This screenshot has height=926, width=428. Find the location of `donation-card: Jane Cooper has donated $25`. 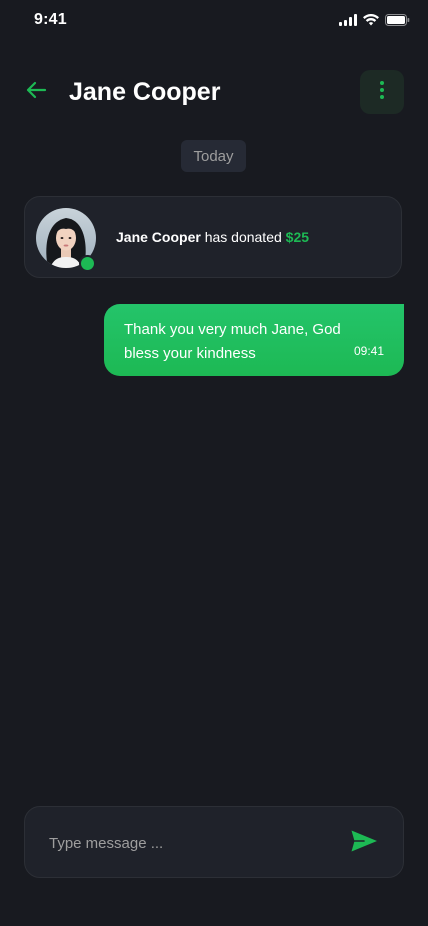

donation-card: Jane Cooper has donated $25 is located at coordinates (213, 237).